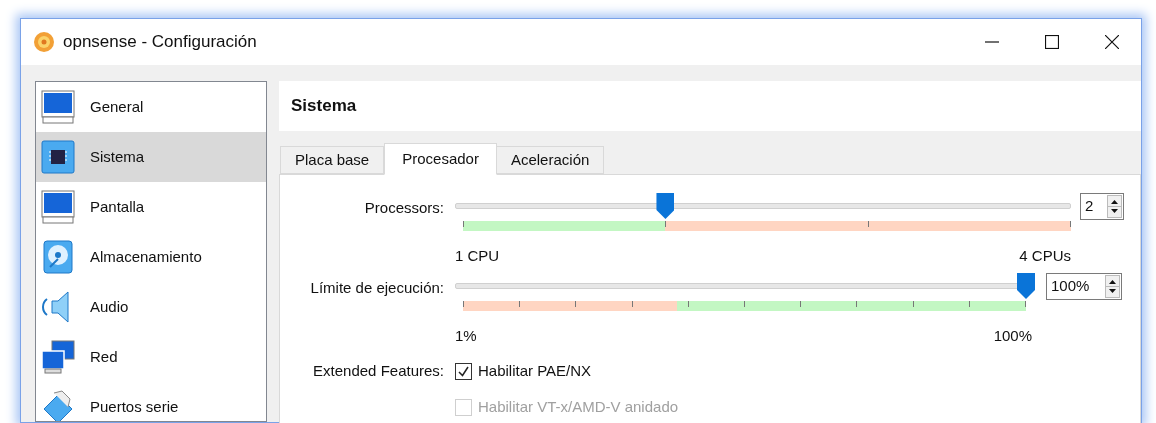 The width and height of the screenshot is (1156, 423). I want to click on checkbox: Habilitar PAE/NX, so click(523, 371).